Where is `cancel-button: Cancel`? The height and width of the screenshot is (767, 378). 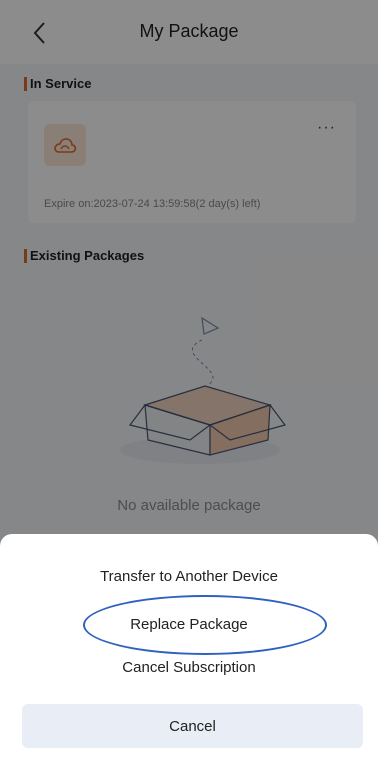
cancel-button: Cancel is located at coordinates (192, 726).